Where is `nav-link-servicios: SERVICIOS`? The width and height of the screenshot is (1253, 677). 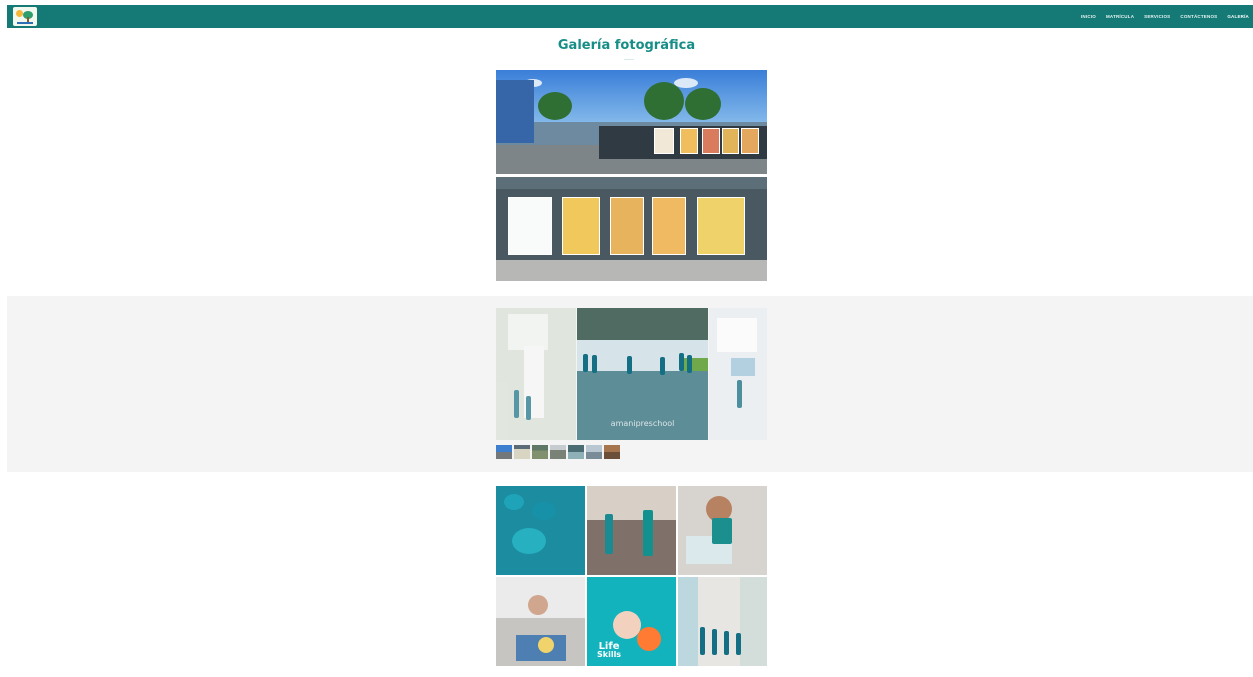 nav-link-servicios: SERVICIOS is located at coordinates (1157, 16).